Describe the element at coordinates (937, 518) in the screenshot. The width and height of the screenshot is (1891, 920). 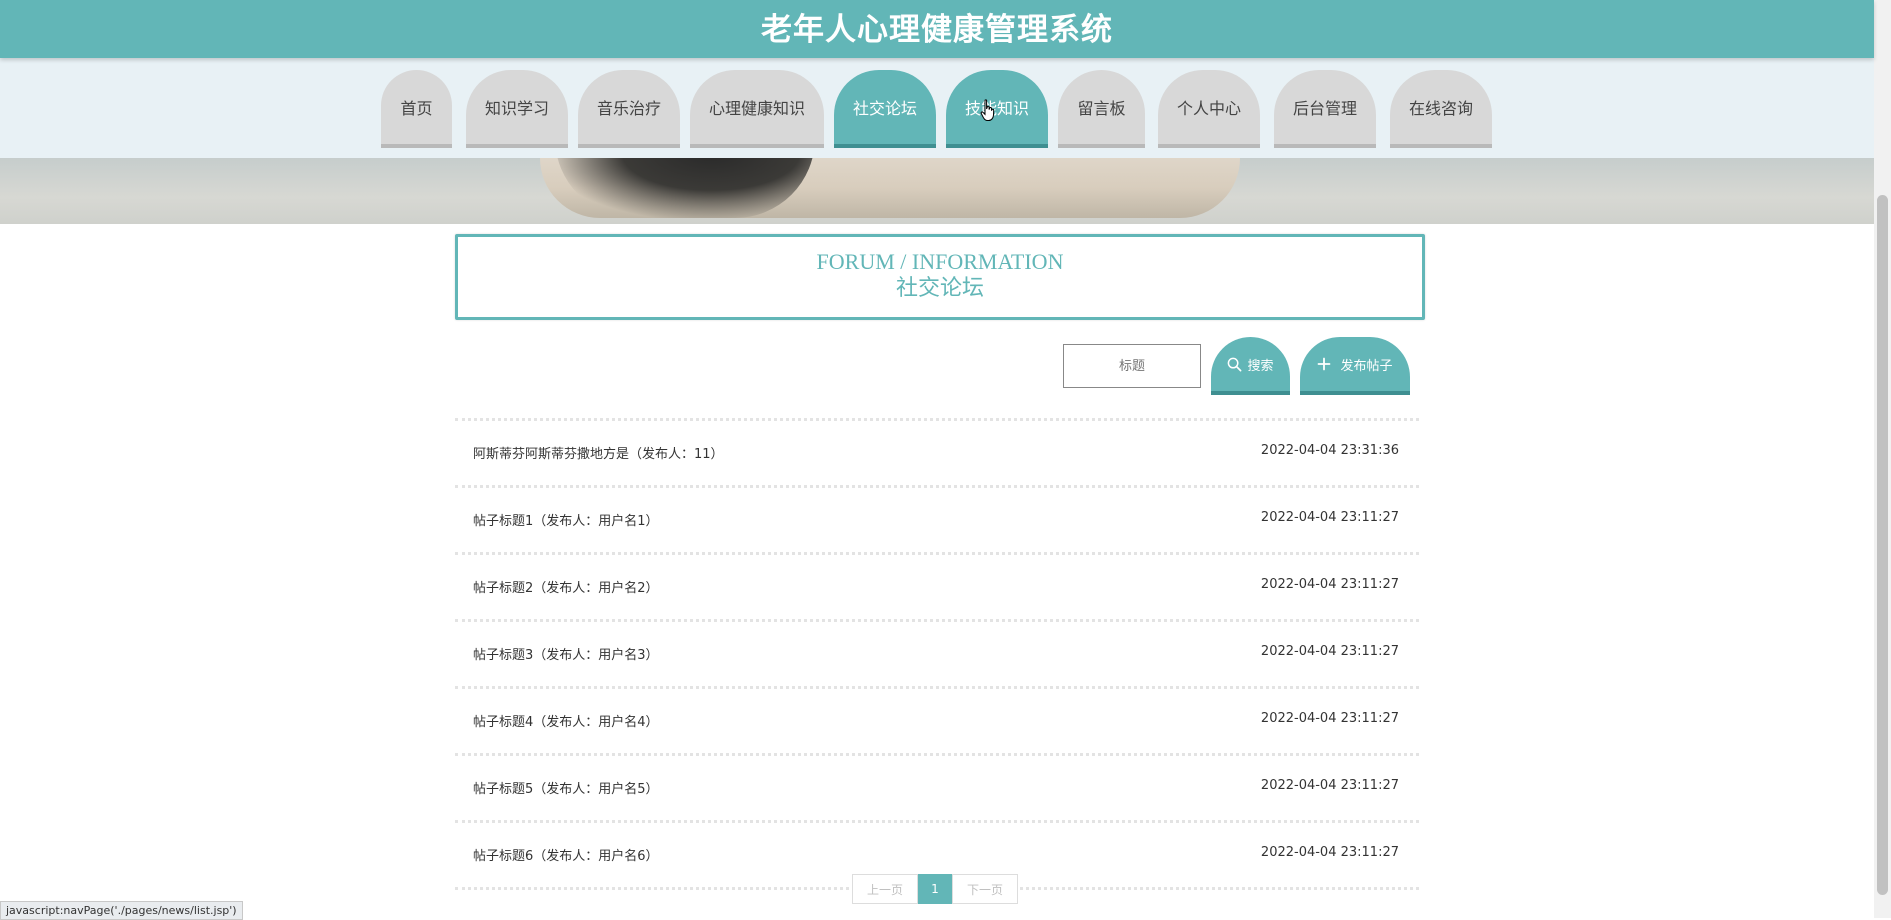
I see `list-item: 帖子标题1（发布人：用户名1） 2022-04-04 23:11:27` at that location.